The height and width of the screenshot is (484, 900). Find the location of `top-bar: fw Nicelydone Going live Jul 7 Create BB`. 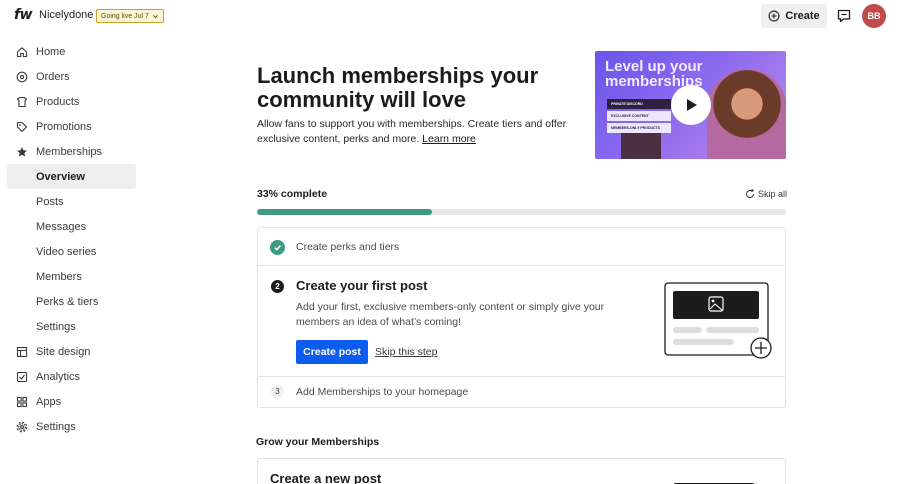

top-bar: fw Nicelydone Going live Jul 7 Create BB is located at coordinates (450, 16).